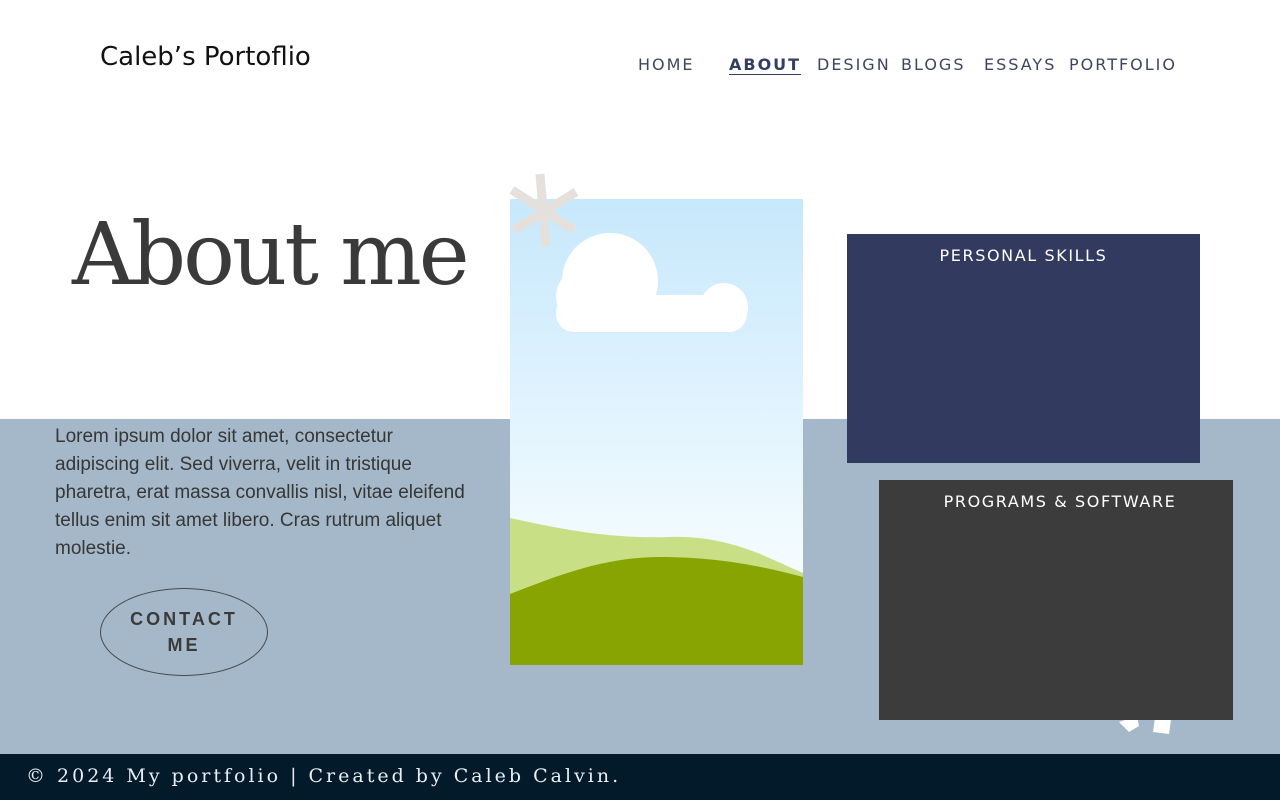 This screenshot has height=800, width=1280. What do you see at coordinates (656, 432) in the screenshot?
I see `landscape-illustration` at bounding box center [656, 432].